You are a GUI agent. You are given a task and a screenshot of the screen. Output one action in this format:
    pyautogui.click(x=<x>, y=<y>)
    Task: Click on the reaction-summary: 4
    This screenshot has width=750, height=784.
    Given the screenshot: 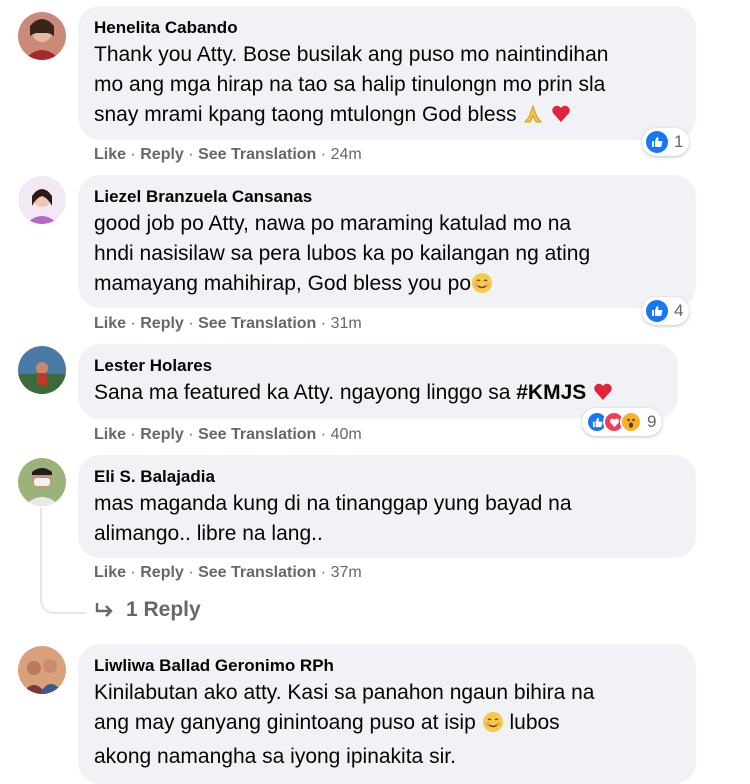 What is the action you would take?
    pyautogui.click(x=666, y=311)
    